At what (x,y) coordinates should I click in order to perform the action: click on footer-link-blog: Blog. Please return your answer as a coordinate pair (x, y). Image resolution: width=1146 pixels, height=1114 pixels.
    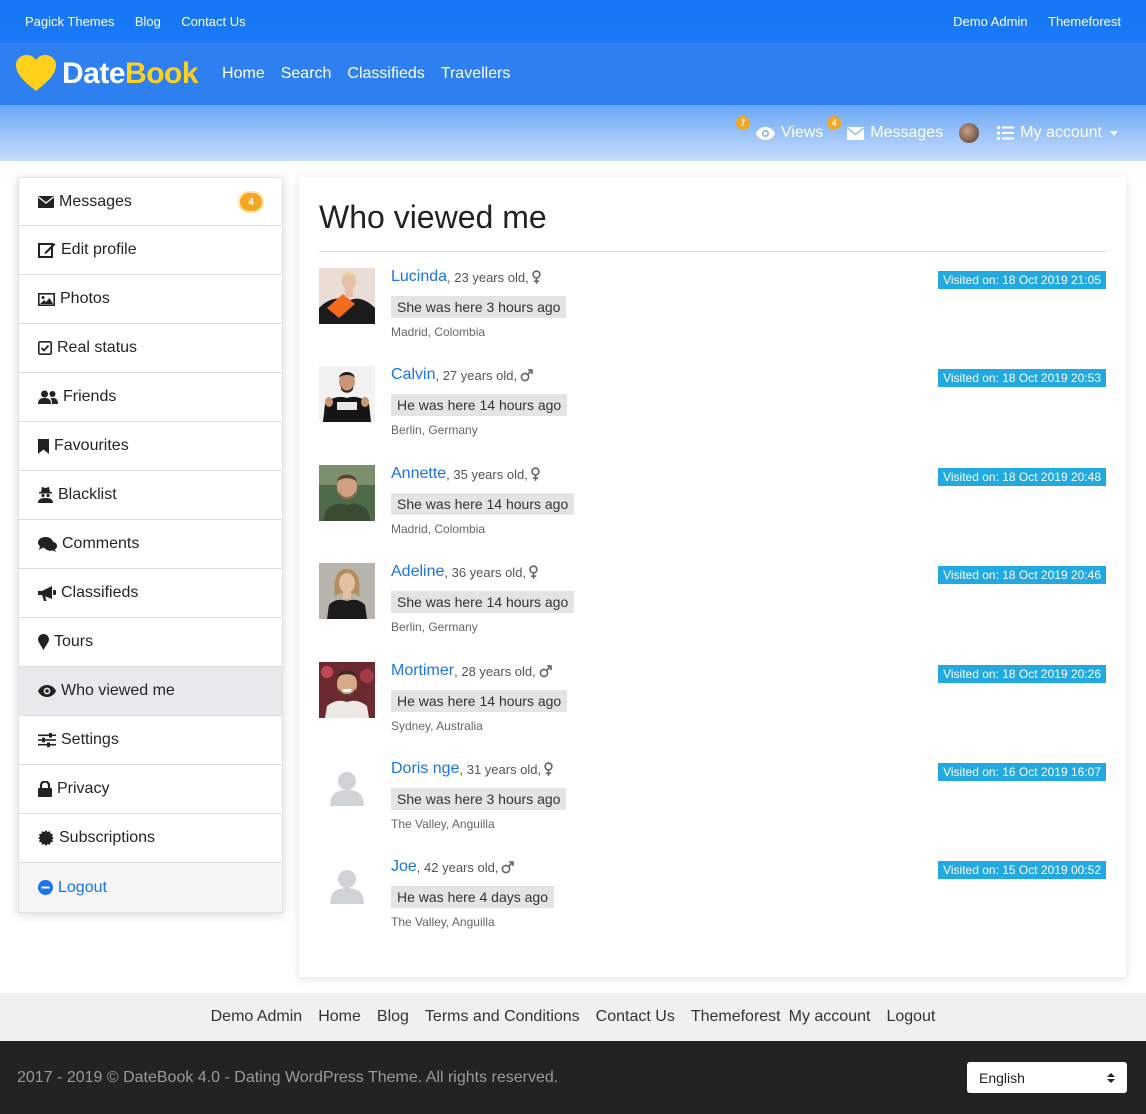
    Looking at the image, I should click on (393, 1017).